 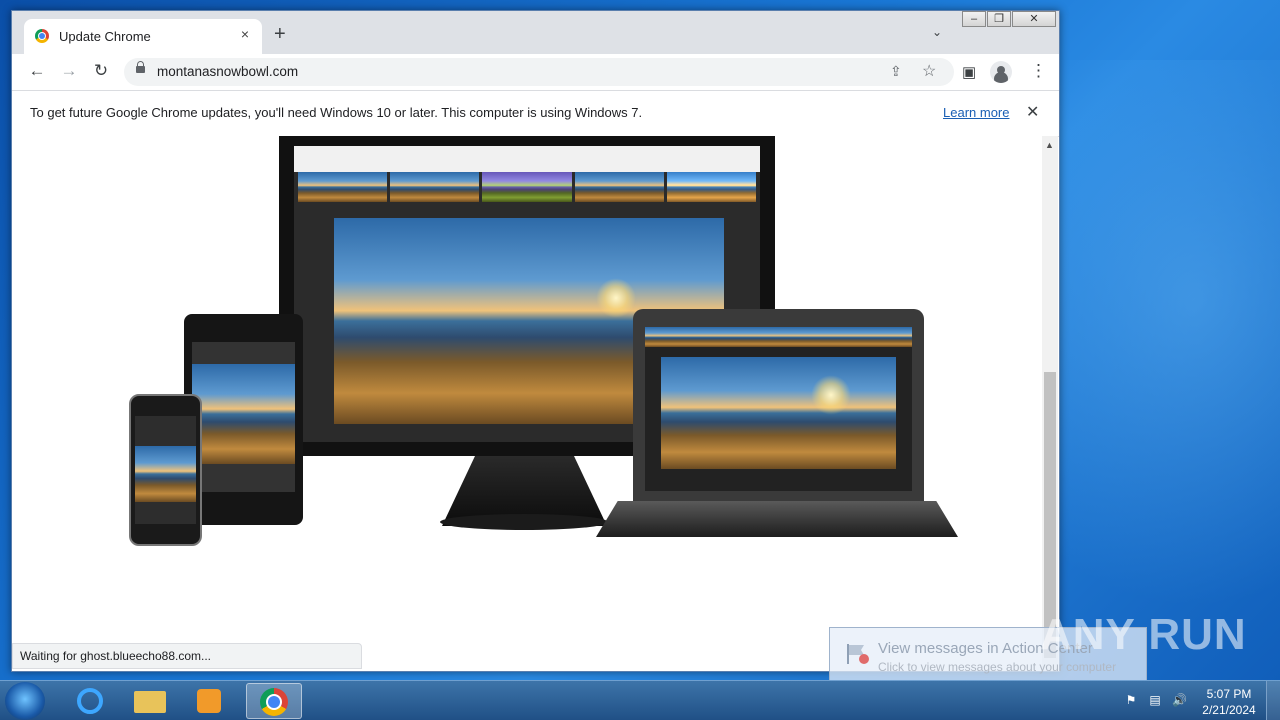 I want to click on laptop-keyboard, so click(x=777, y=519).